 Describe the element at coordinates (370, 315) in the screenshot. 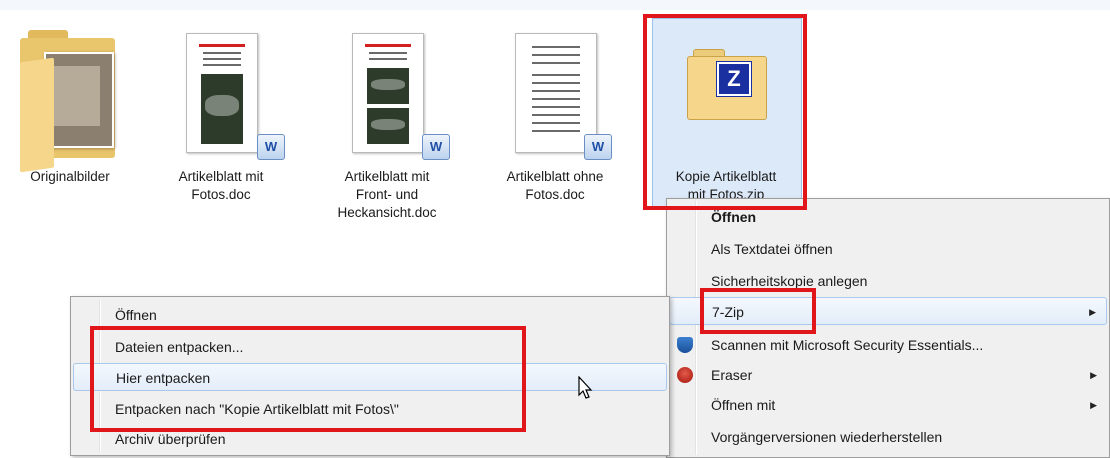

I see `submenu-item-oeffnen: Öffnen` at that location.